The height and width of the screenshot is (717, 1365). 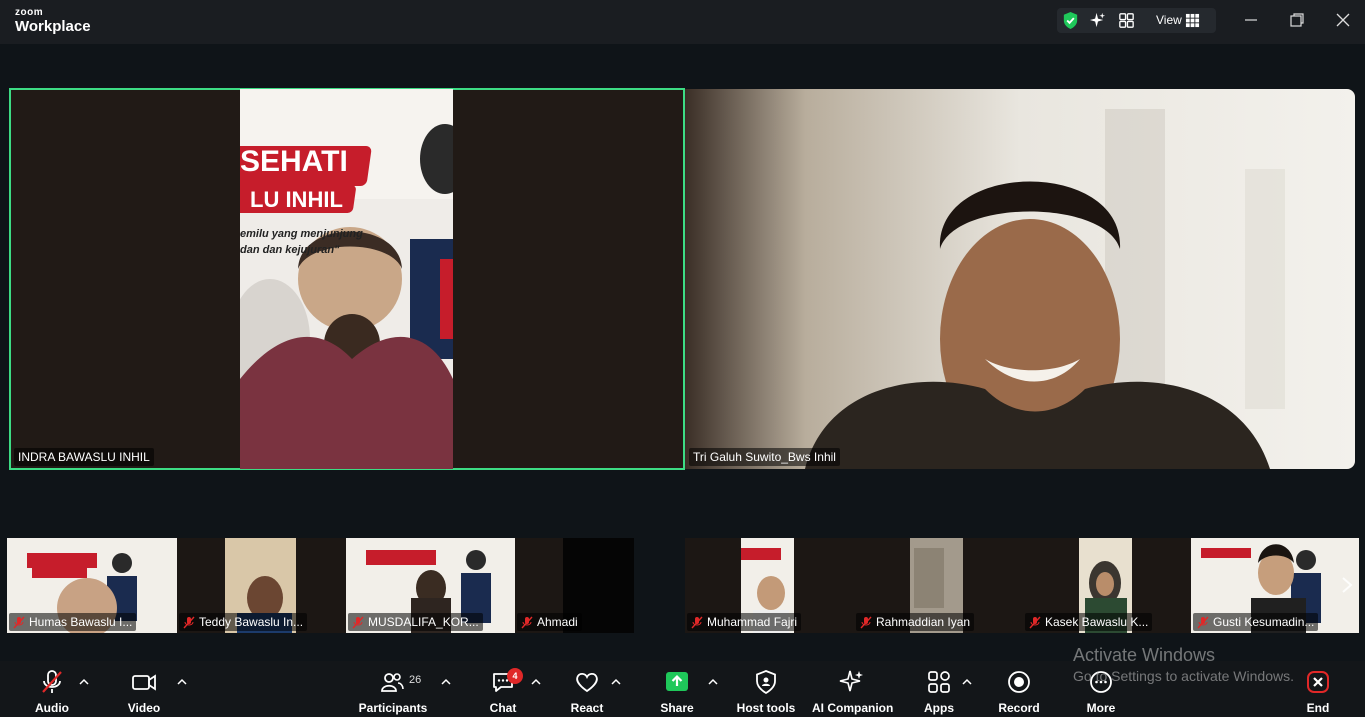 I want to click on shield-icon, so click(x=766, y=682).